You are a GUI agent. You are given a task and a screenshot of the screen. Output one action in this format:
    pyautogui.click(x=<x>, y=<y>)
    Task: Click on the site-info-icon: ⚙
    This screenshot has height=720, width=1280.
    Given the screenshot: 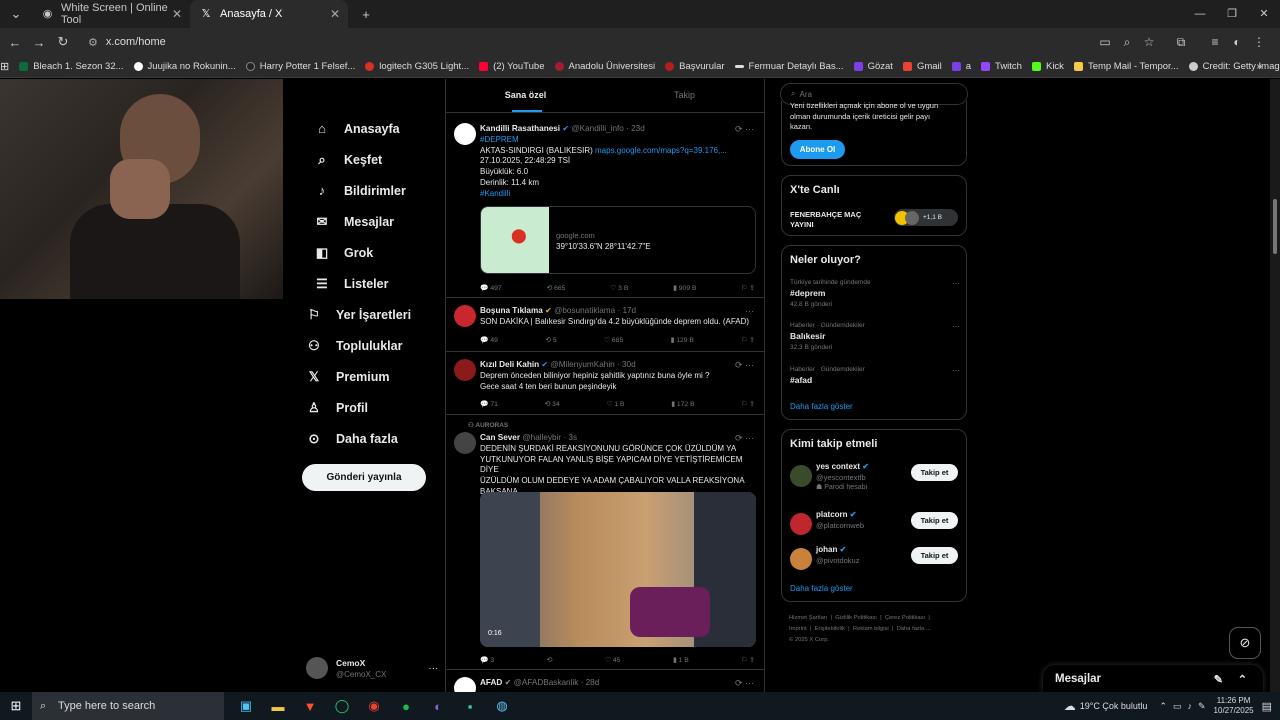 What is the action you would take?
    pyautogui.click(x=93, y=42)
    